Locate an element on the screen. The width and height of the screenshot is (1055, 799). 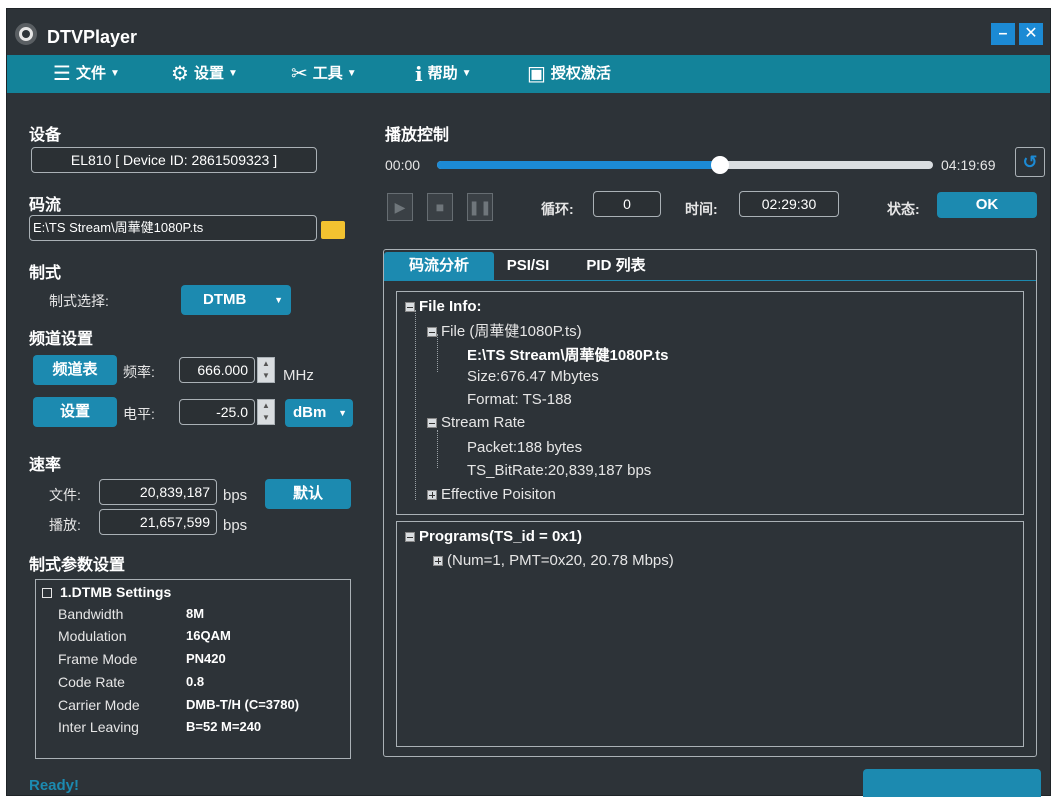
menu-help: i 帮助 ▼ is located at coordinates (443, 74).